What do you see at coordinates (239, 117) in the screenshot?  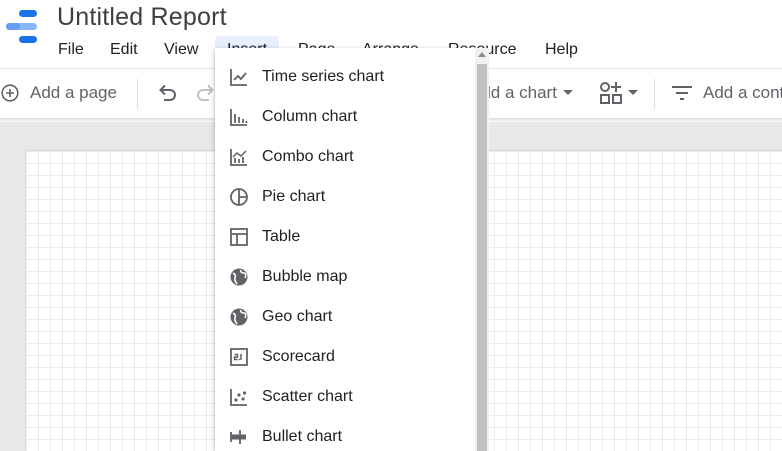 I see `column-chart-icon` at bounding box center [239, 117].